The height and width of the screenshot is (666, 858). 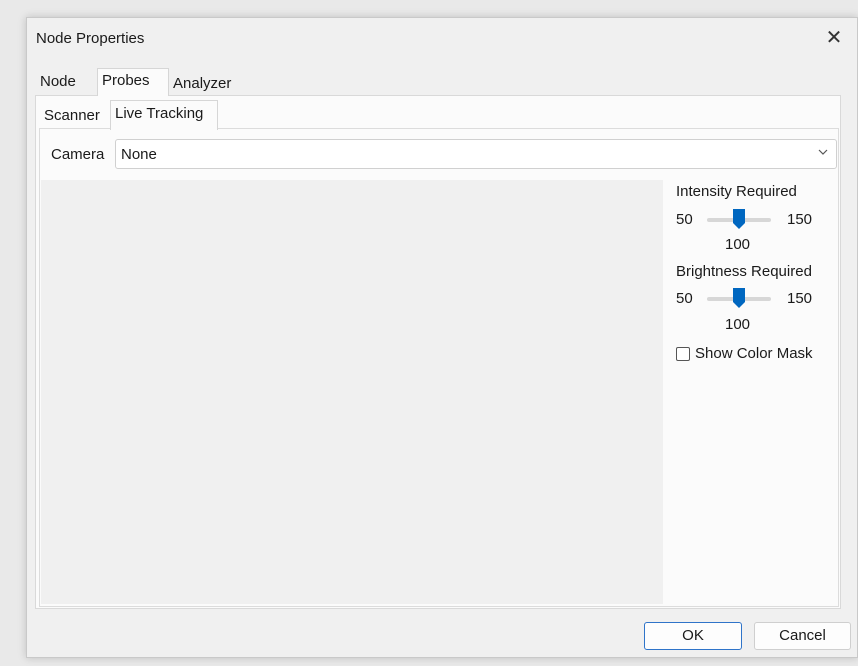 What do you see at coordinates (800, 298) in the screenshot?
I see `brightness-max-label: 150` at bounding box center [800, 298].